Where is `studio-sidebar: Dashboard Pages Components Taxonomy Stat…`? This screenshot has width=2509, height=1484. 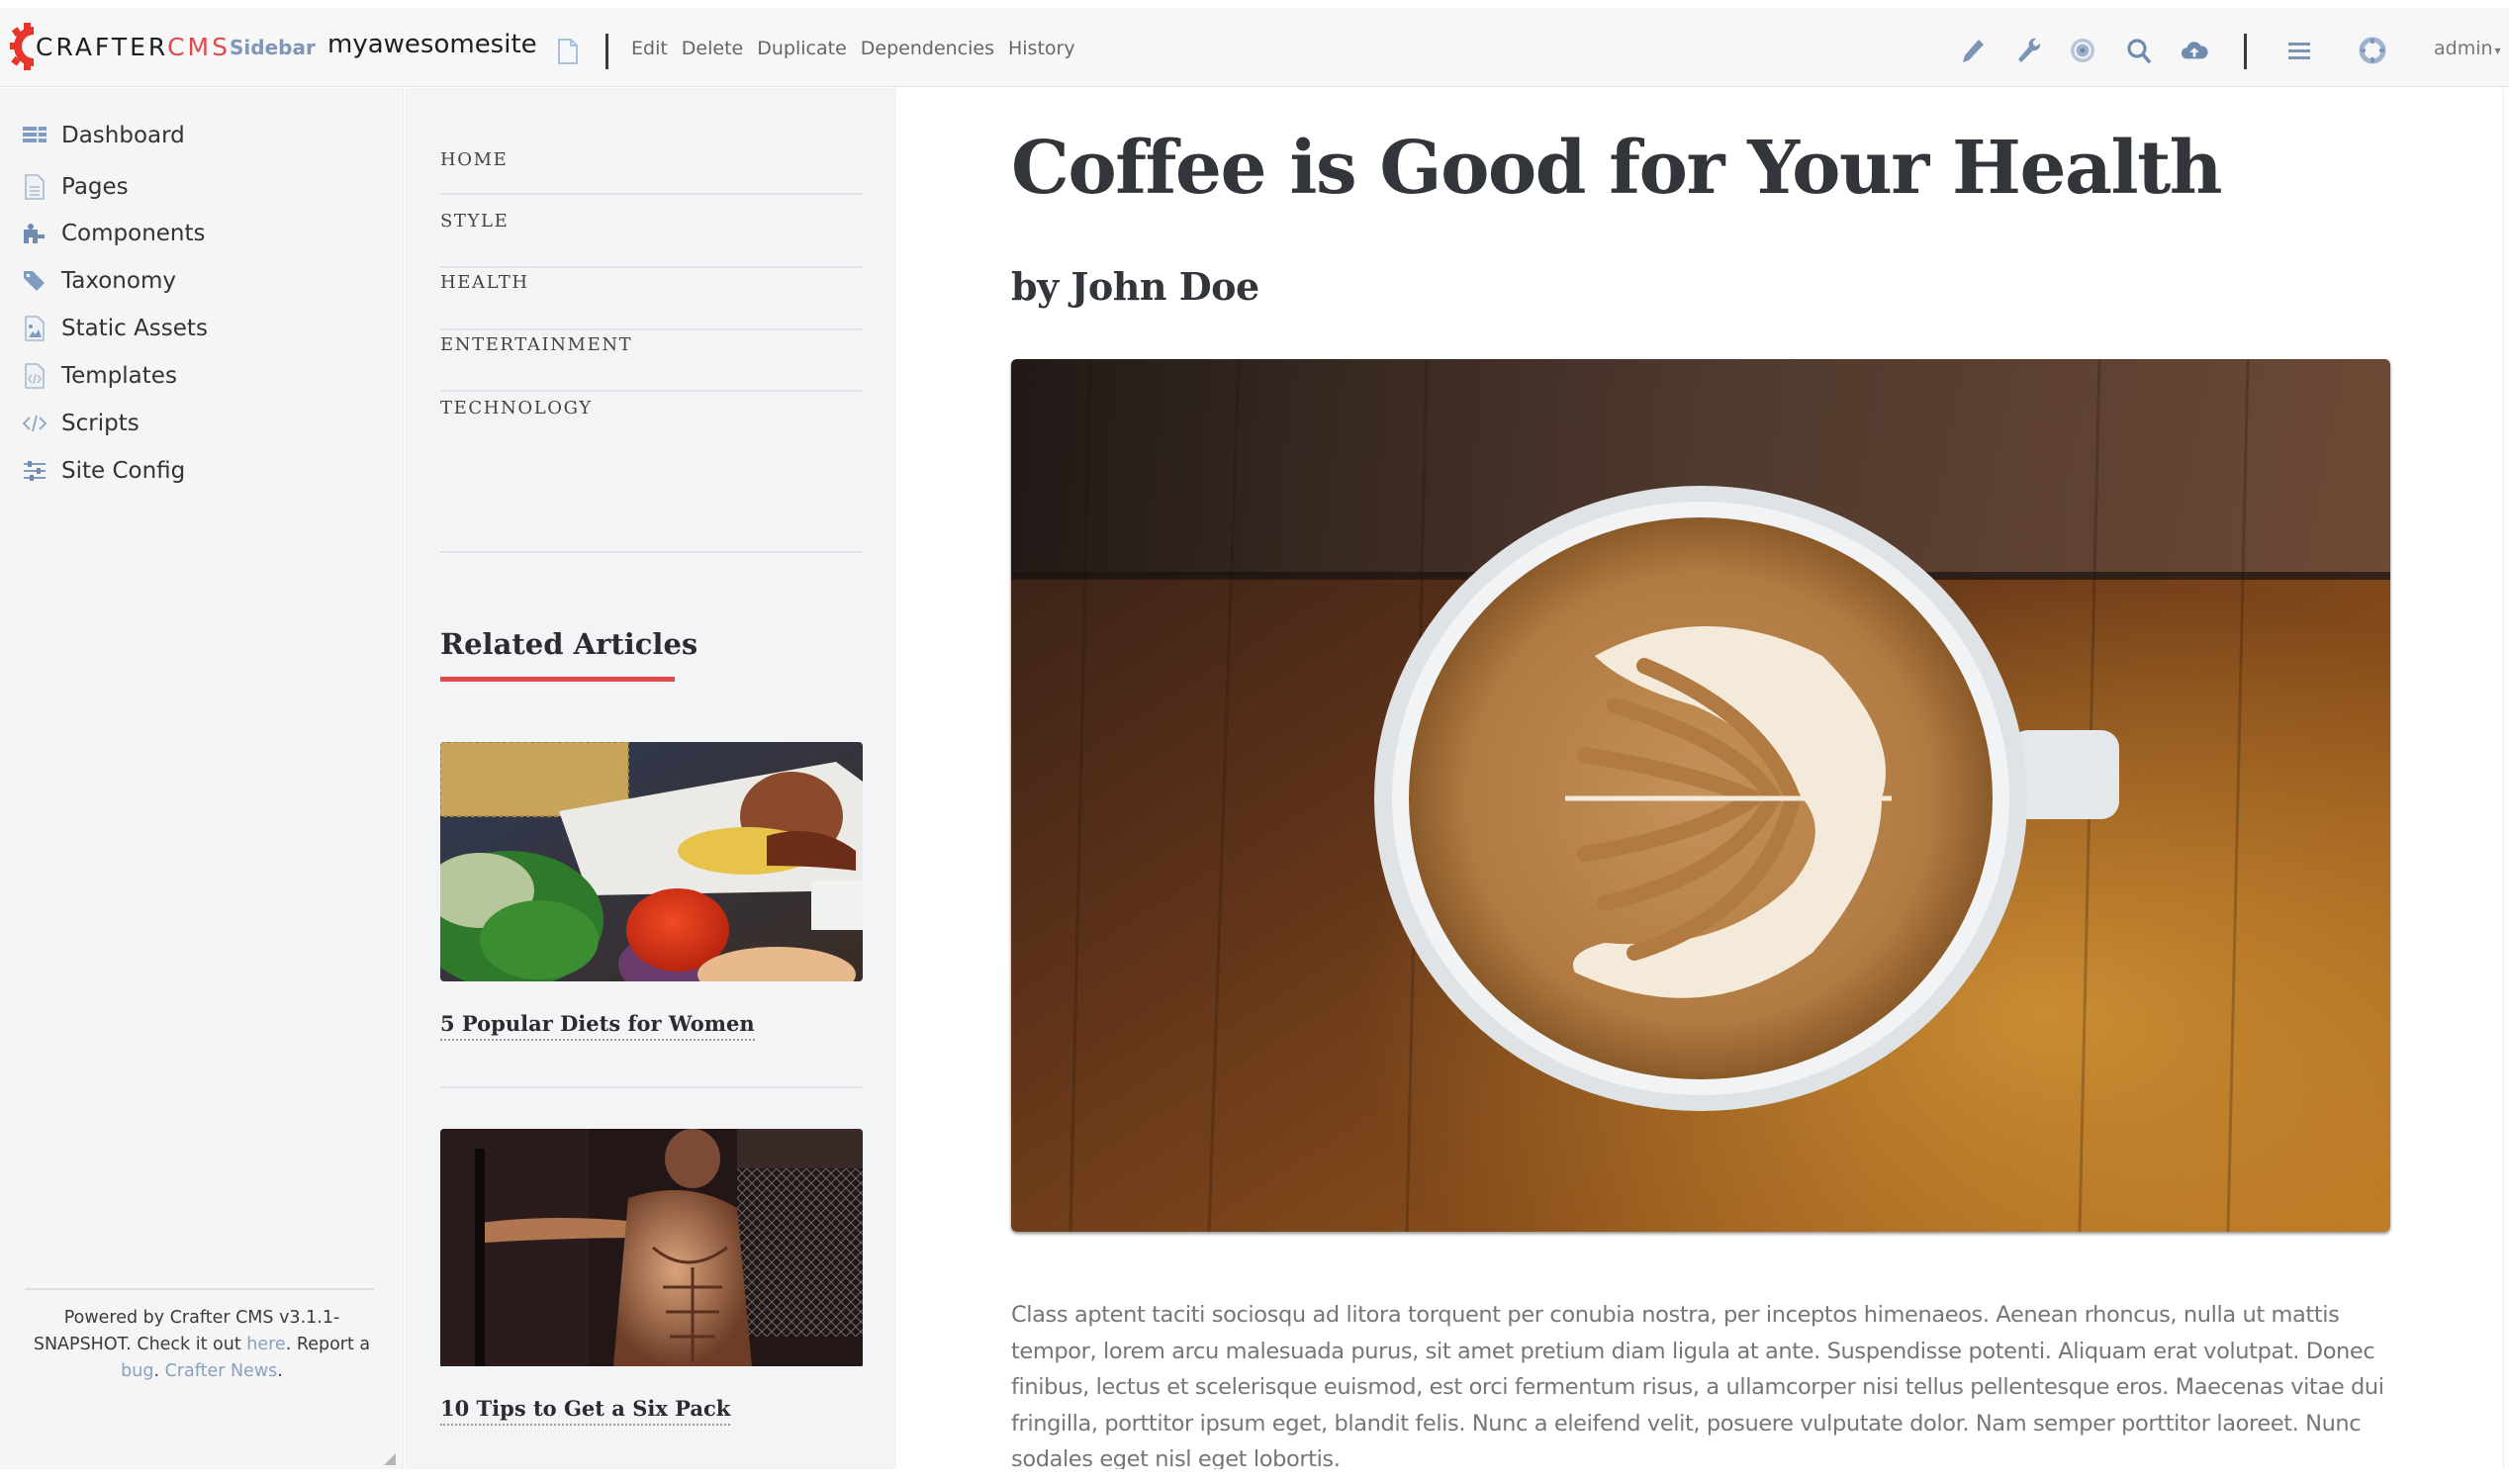 studio-sidebar: Dashboard Pages Components Taxonomy Stat… is located at coordinates (202, 778).